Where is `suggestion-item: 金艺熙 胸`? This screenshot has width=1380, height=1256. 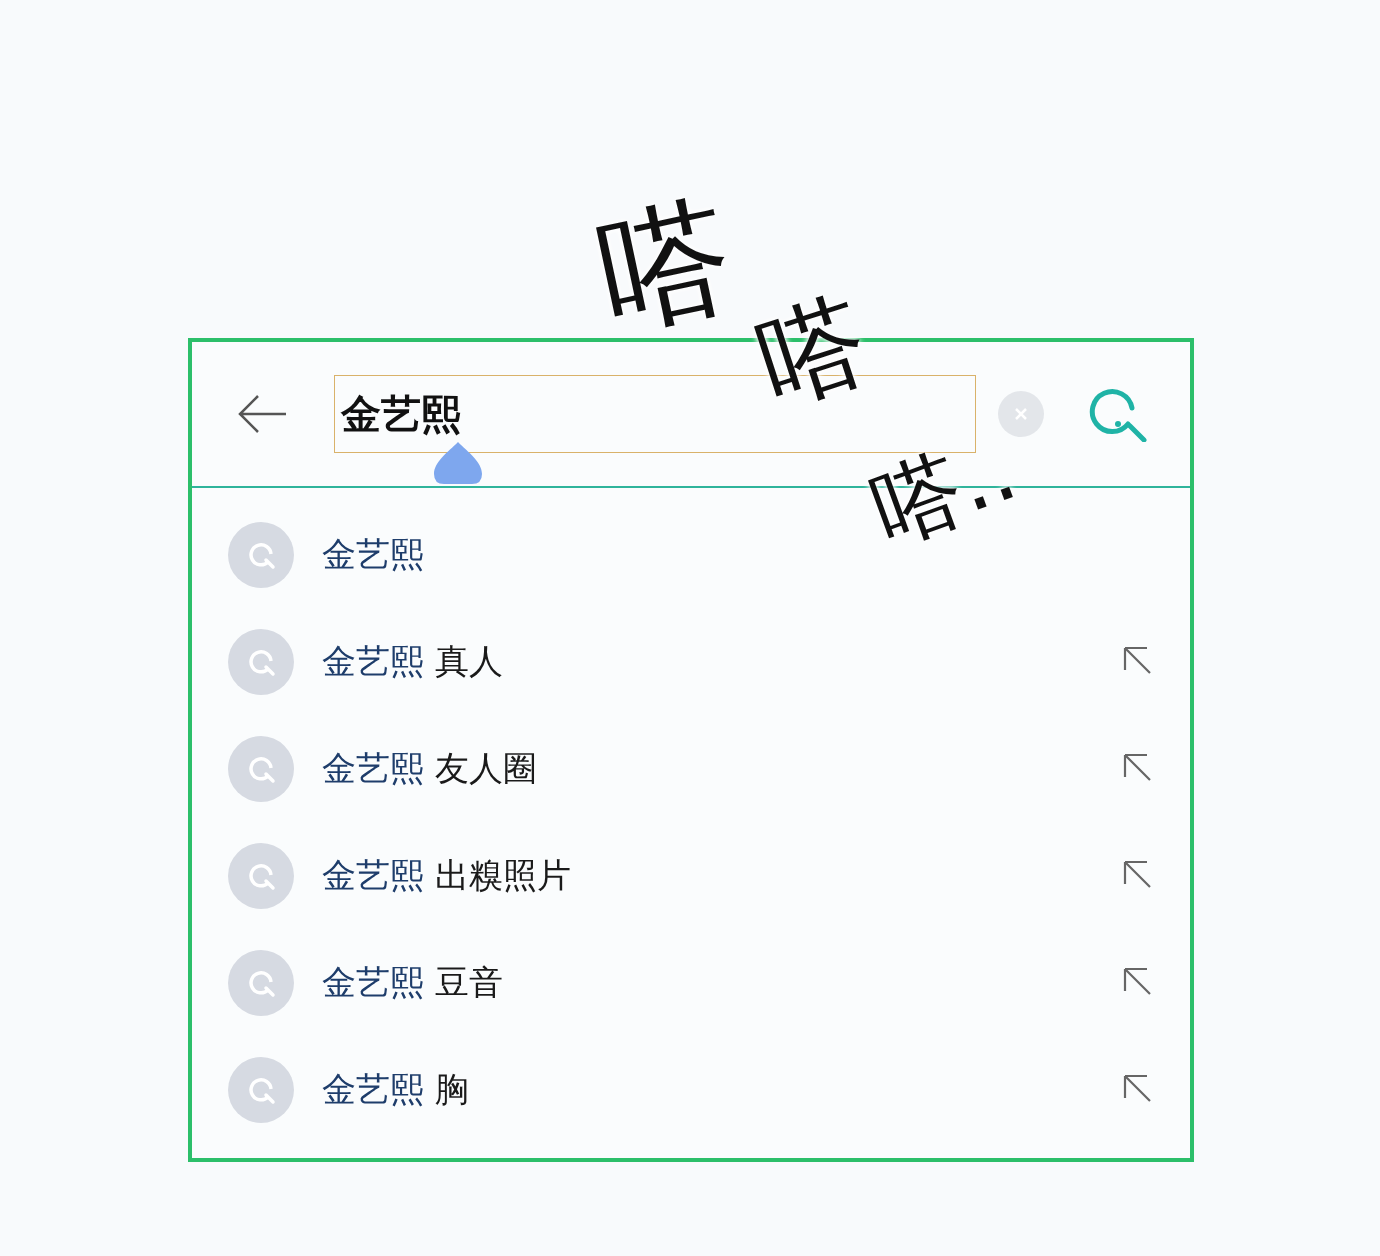
suggestion-item: 金艺熙 胸 is located at coordinates (395, 1090).